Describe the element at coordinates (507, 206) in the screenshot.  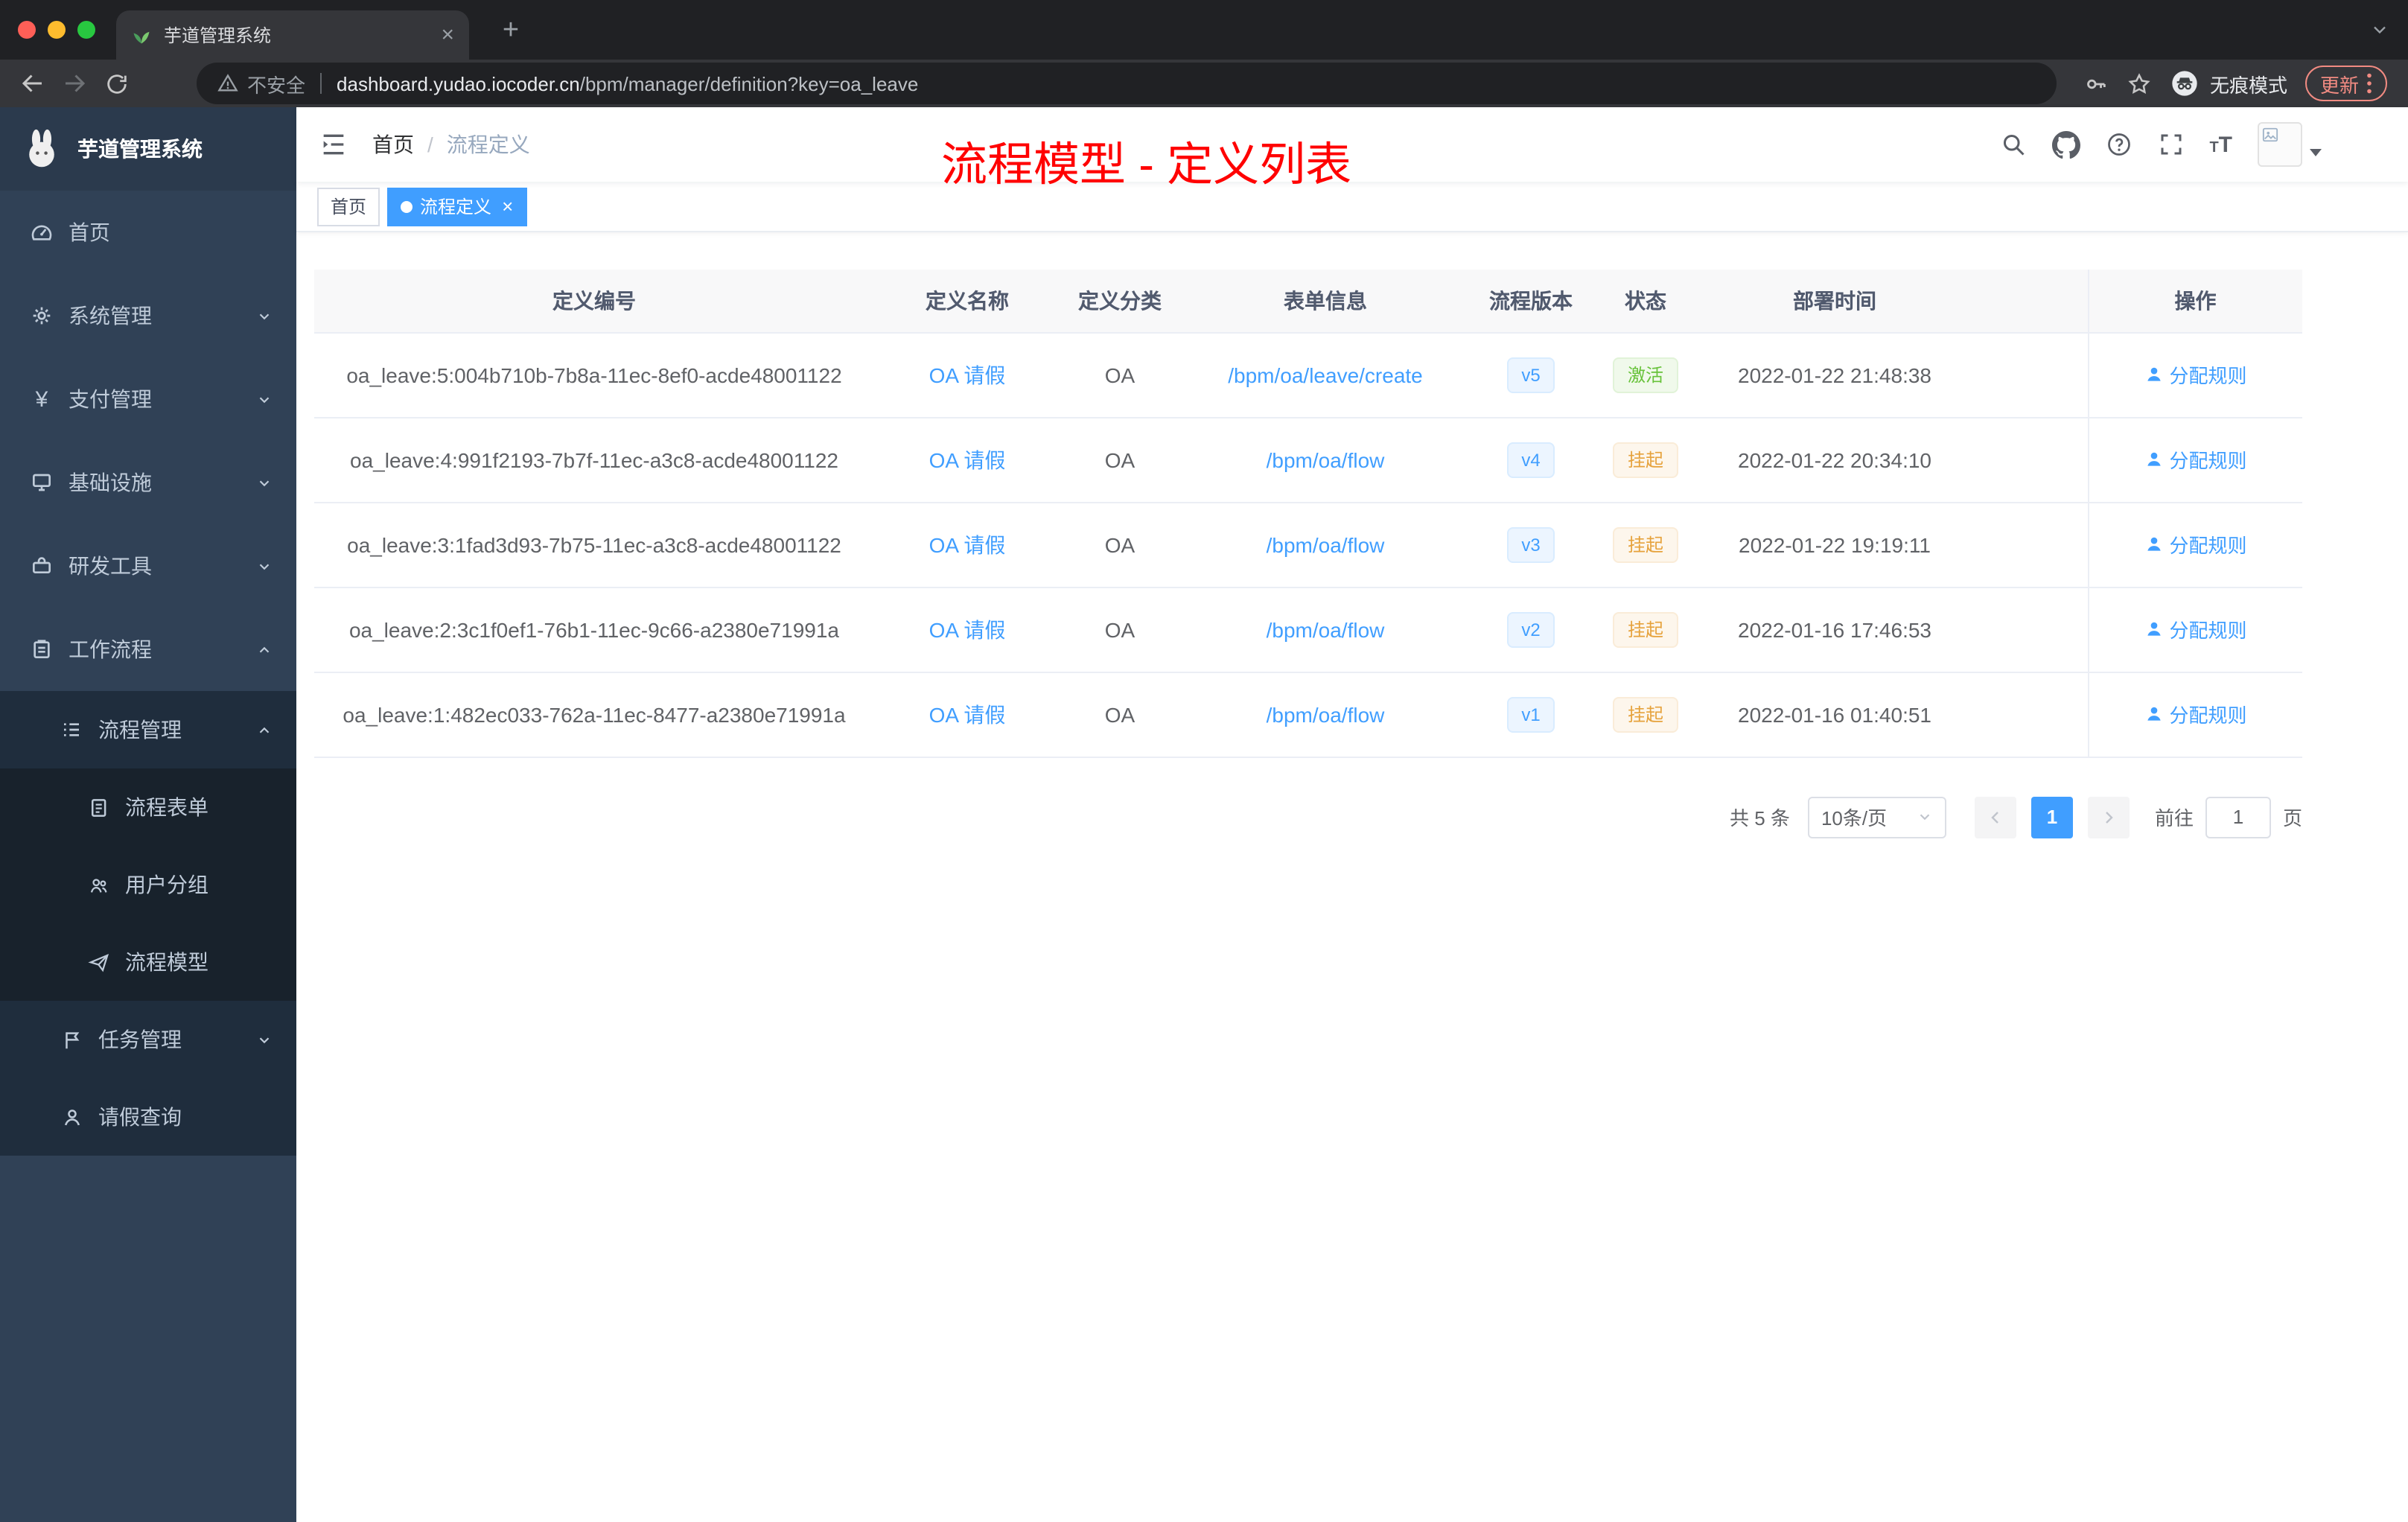
I see `tag-close-icon: ×` at that location.